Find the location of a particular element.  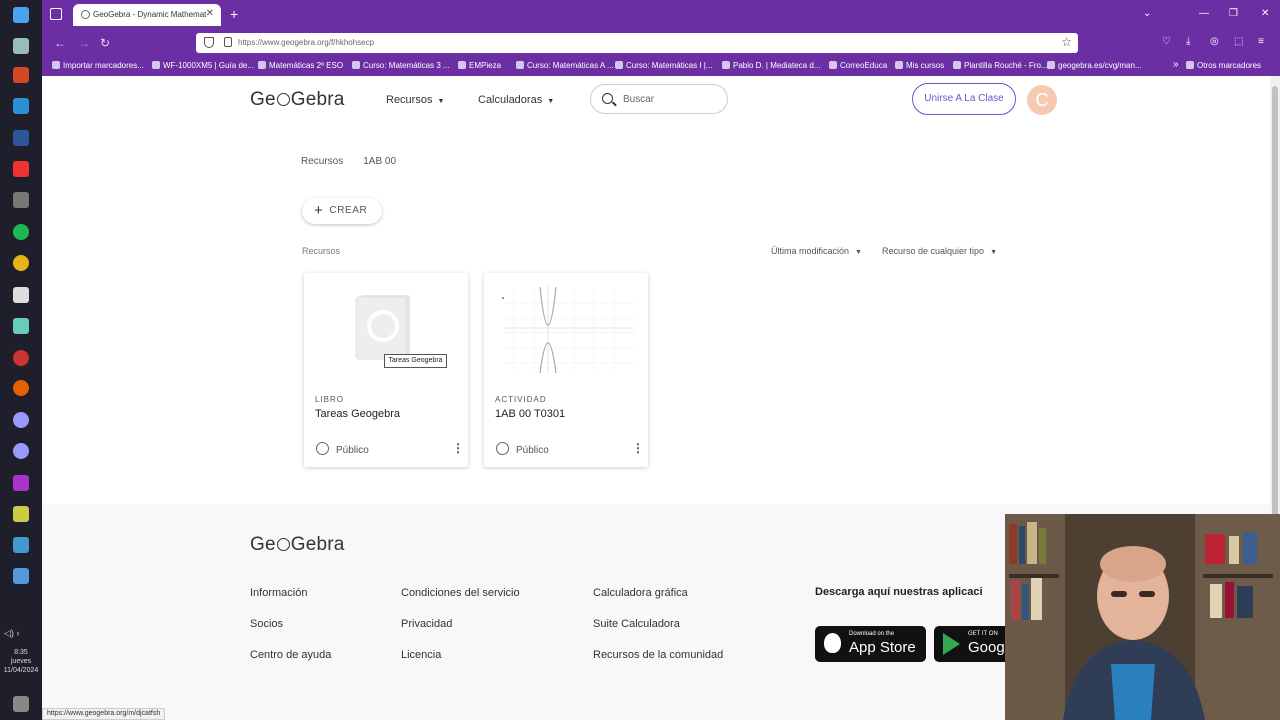

tracking-shield-icon is located at coordinates (209, 42).